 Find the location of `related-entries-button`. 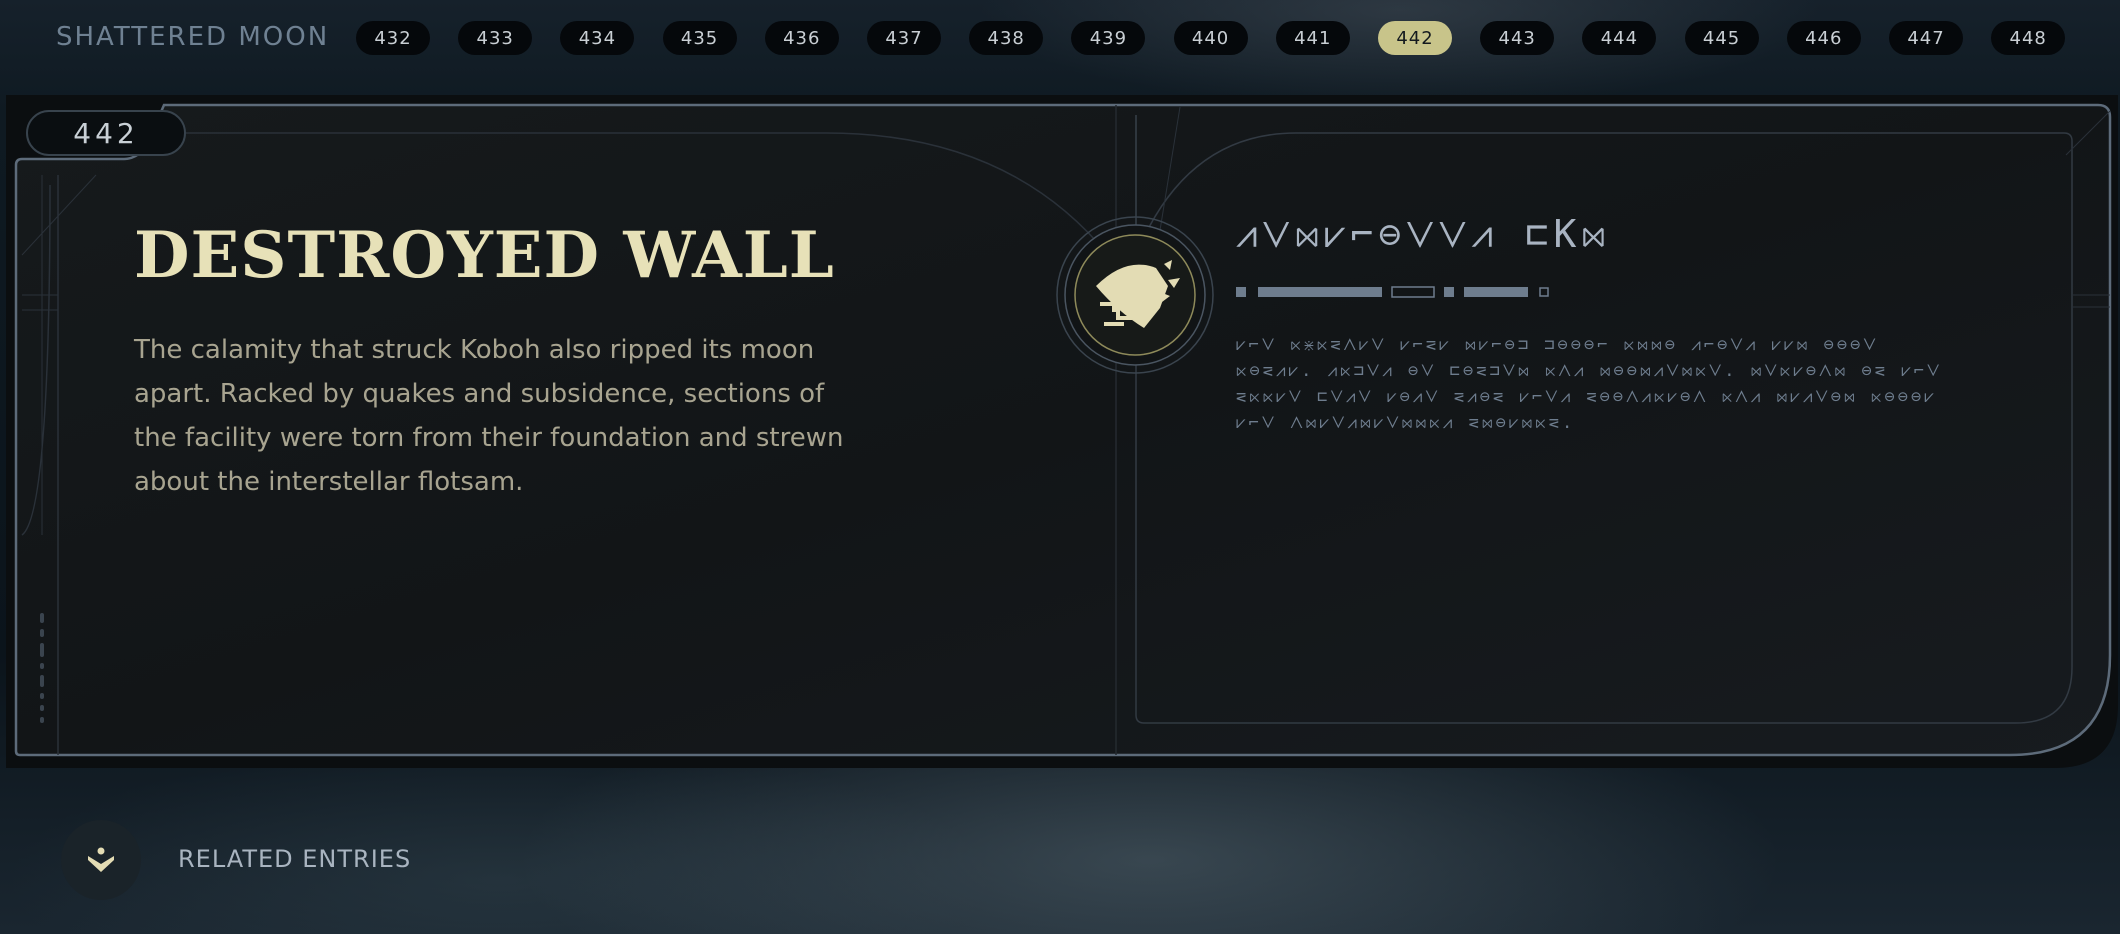

related-entries-button is located at coordinates (101, 860).